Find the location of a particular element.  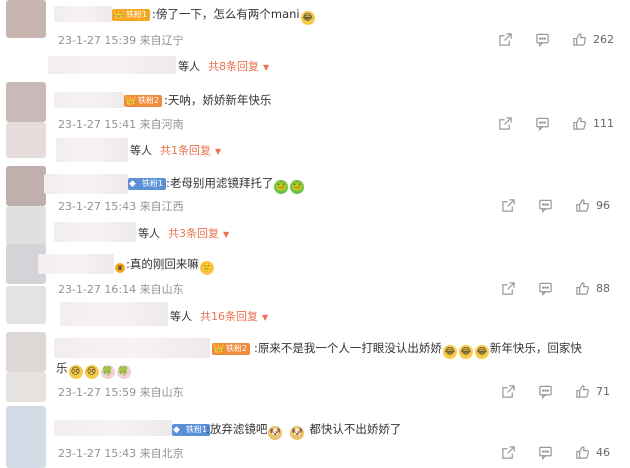

comment-meta: 23-1-27 15:39 来自辽宁 is located at coordinates (121, 40).